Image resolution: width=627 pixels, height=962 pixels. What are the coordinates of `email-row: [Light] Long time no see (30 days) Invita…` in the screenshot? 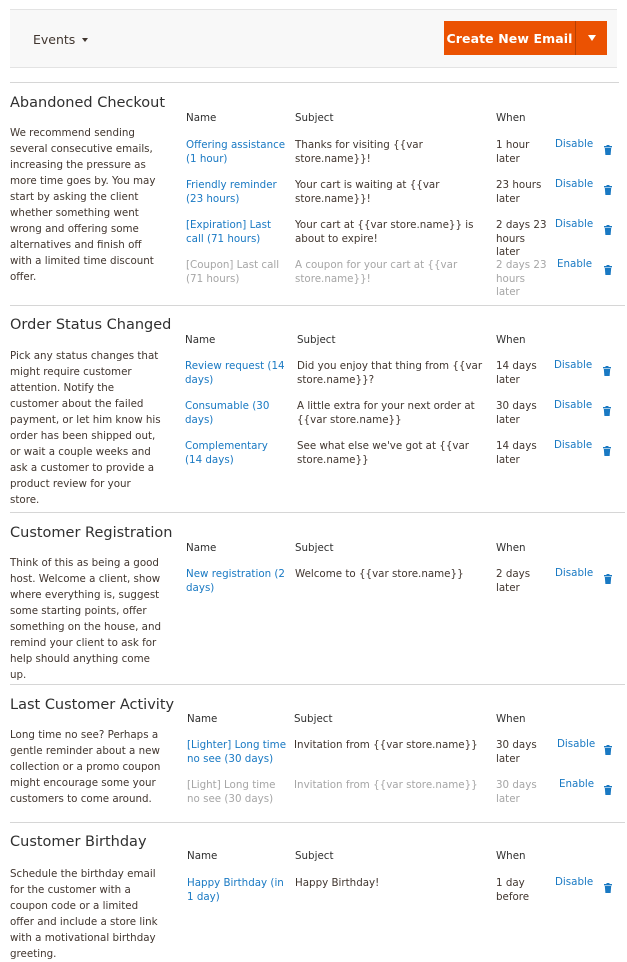 It's located at (317, 796).